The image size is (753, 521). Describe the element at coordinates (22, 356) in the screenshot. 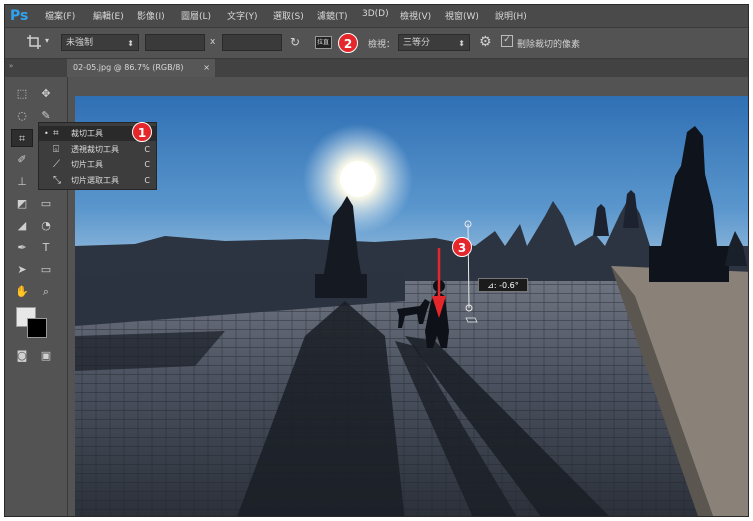

I see `quick-mask-button: ◙` at that location.